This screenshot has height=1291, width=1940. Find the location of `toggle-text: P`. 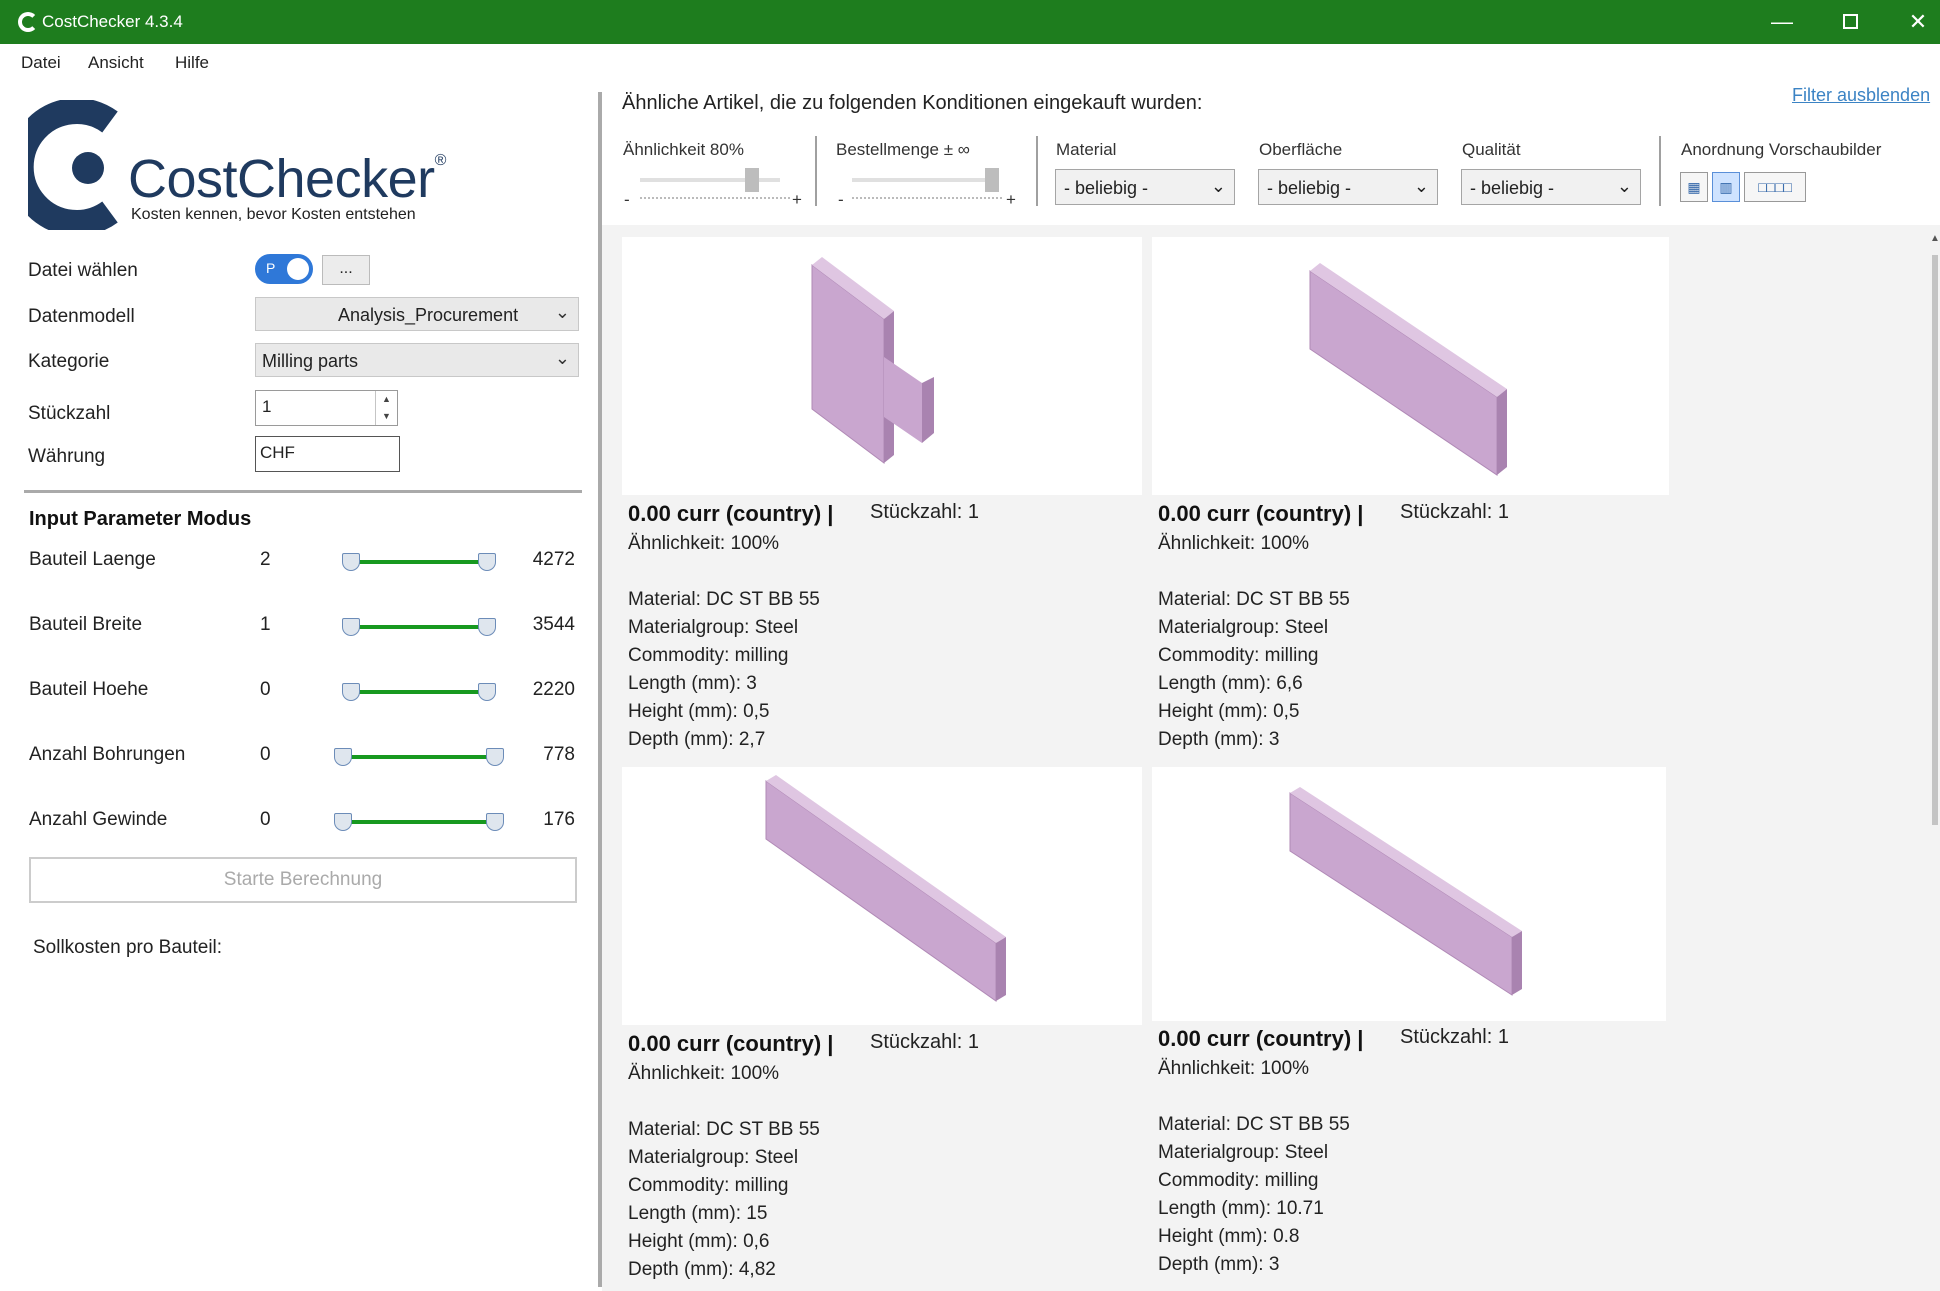

toggle-text: P is located at coordinates (271, 268).